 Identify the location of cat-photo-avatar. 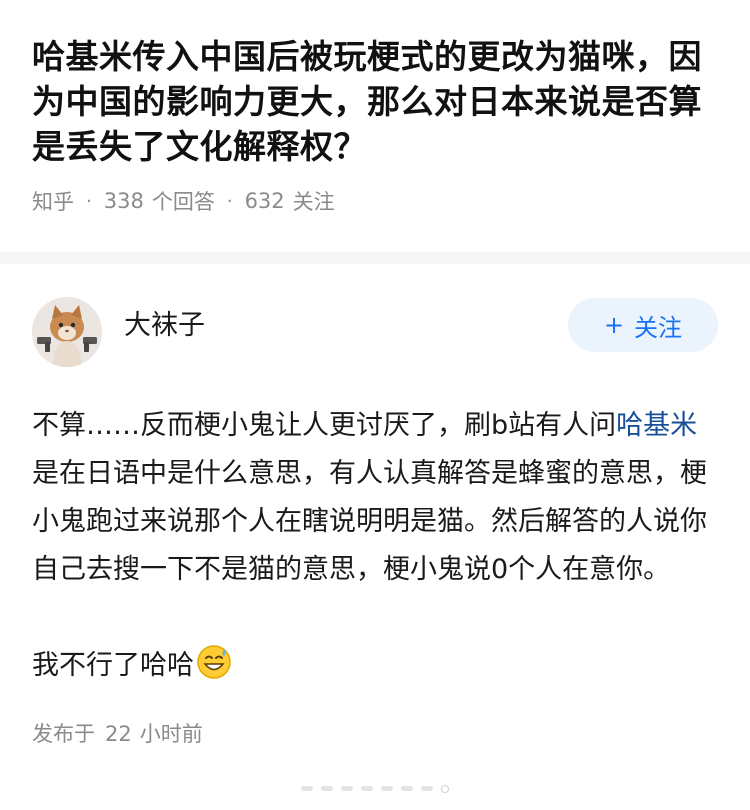
(67, 332).